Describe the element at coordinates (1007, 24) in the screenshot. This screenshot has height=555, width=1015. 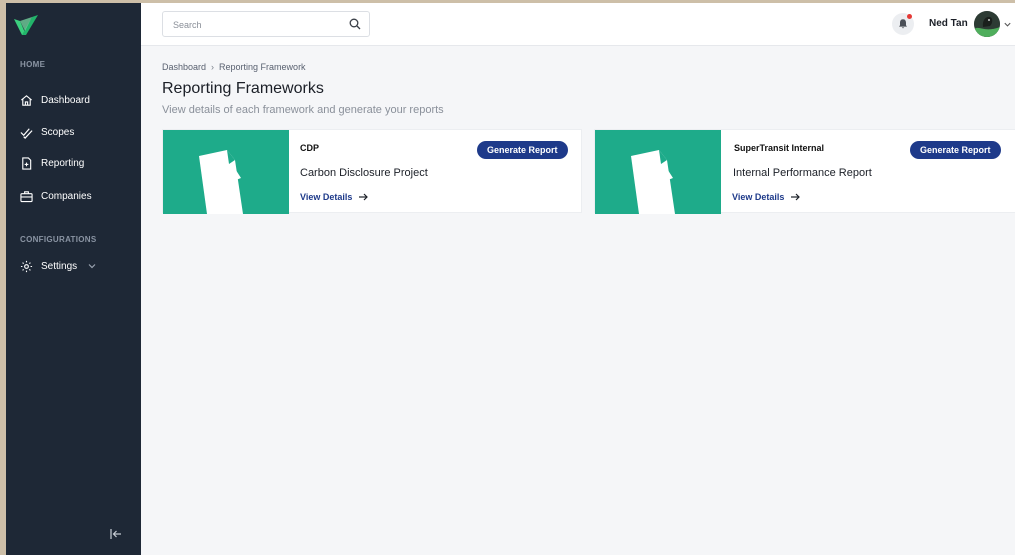
I see `user-menu-chevron-icon` at that location.